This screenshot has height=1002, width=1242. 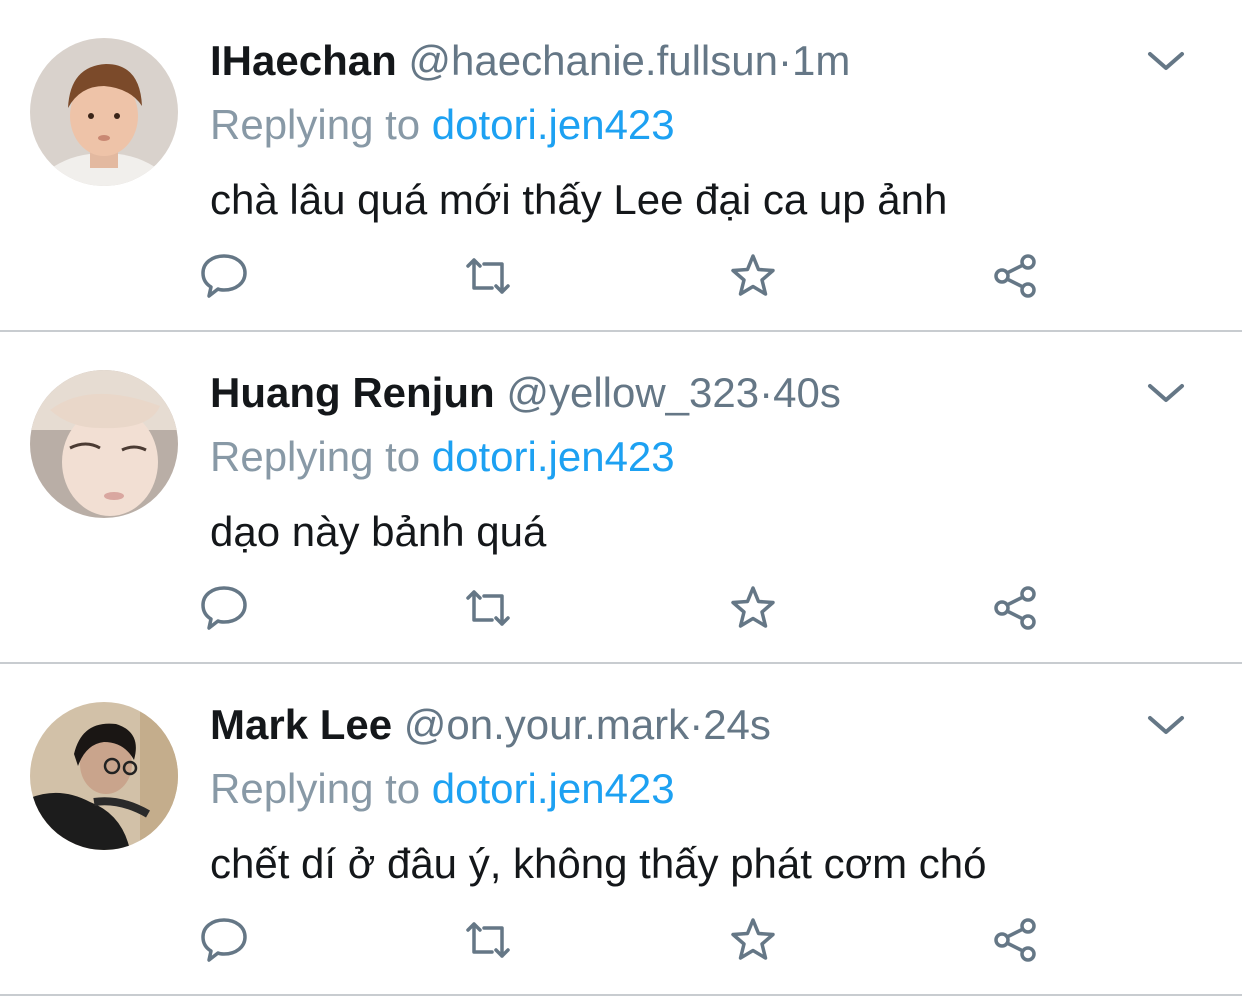 I want to click on tweet-text: chết dí ở đâu ý, không thấy phát cơm chó, so click(x=598, y=863).